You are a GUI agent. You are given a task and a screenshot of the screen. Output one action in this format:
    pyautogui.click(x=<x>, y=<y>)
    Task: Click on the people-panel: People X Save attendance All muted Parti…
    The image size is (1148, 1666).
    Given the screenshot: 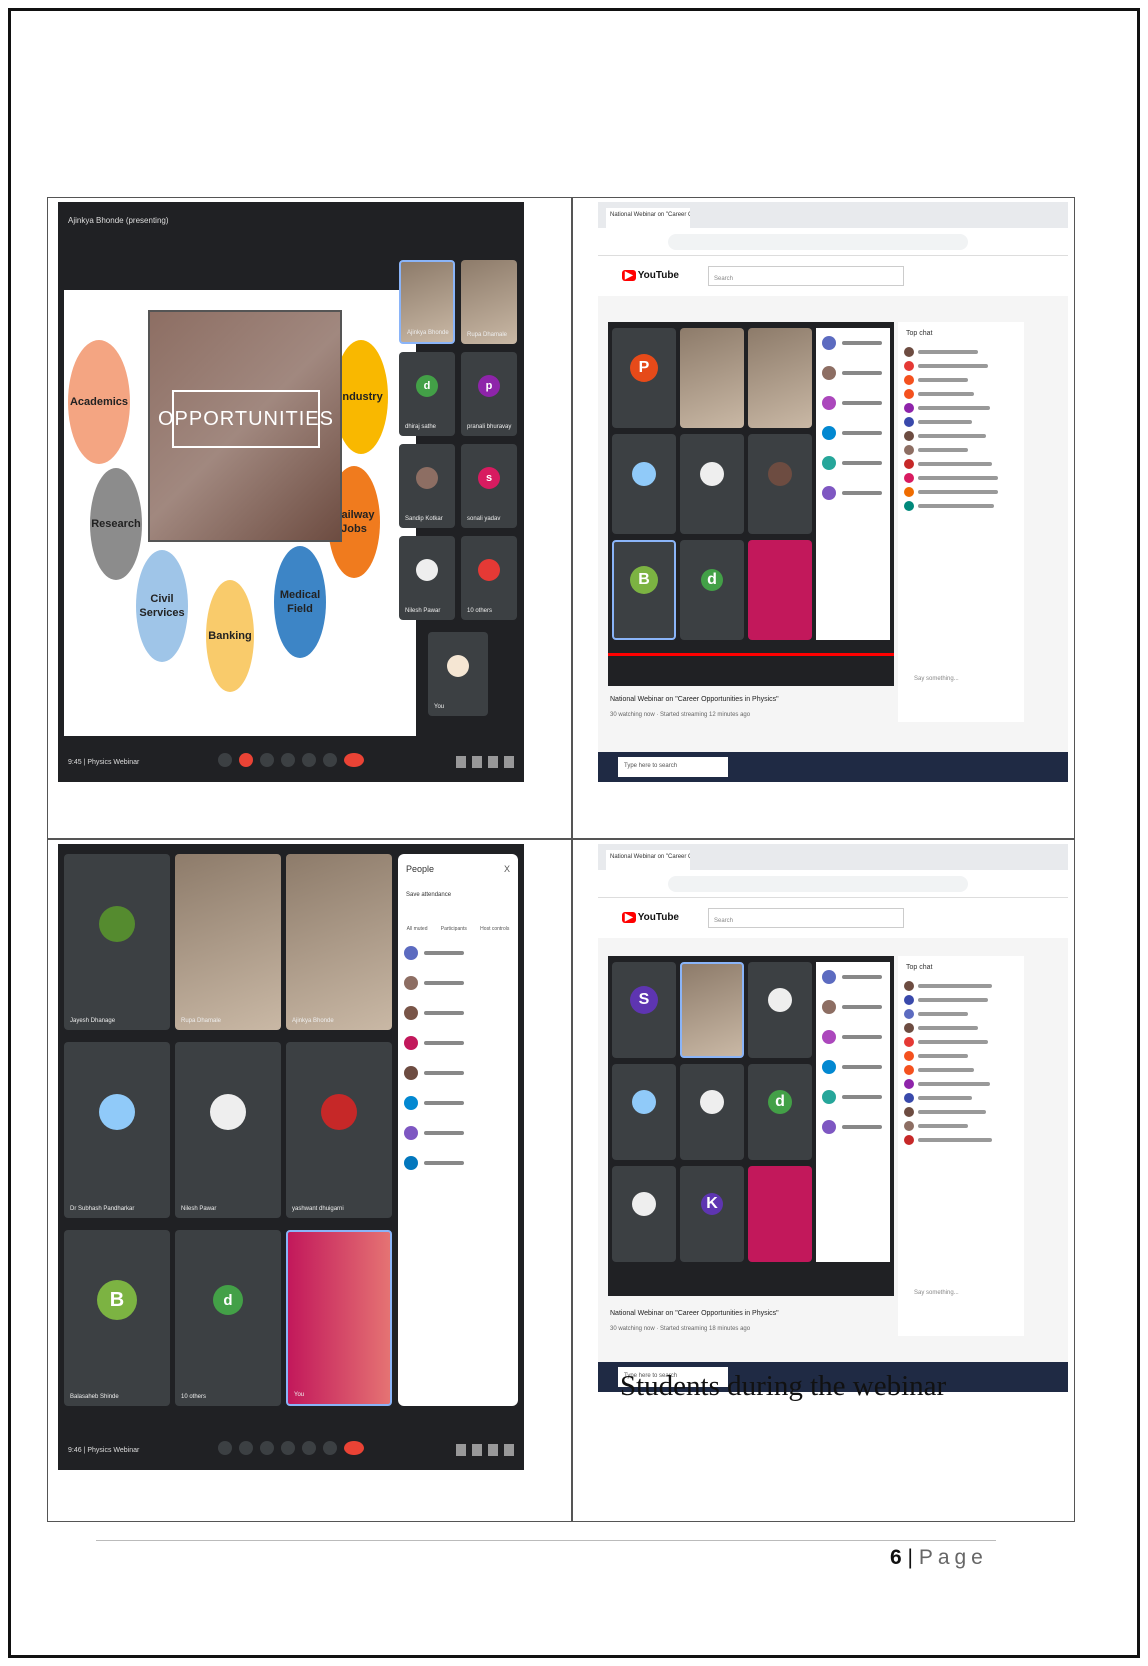 What is the action you would take?
    pyautogui.click(x=458, y=1130)
    